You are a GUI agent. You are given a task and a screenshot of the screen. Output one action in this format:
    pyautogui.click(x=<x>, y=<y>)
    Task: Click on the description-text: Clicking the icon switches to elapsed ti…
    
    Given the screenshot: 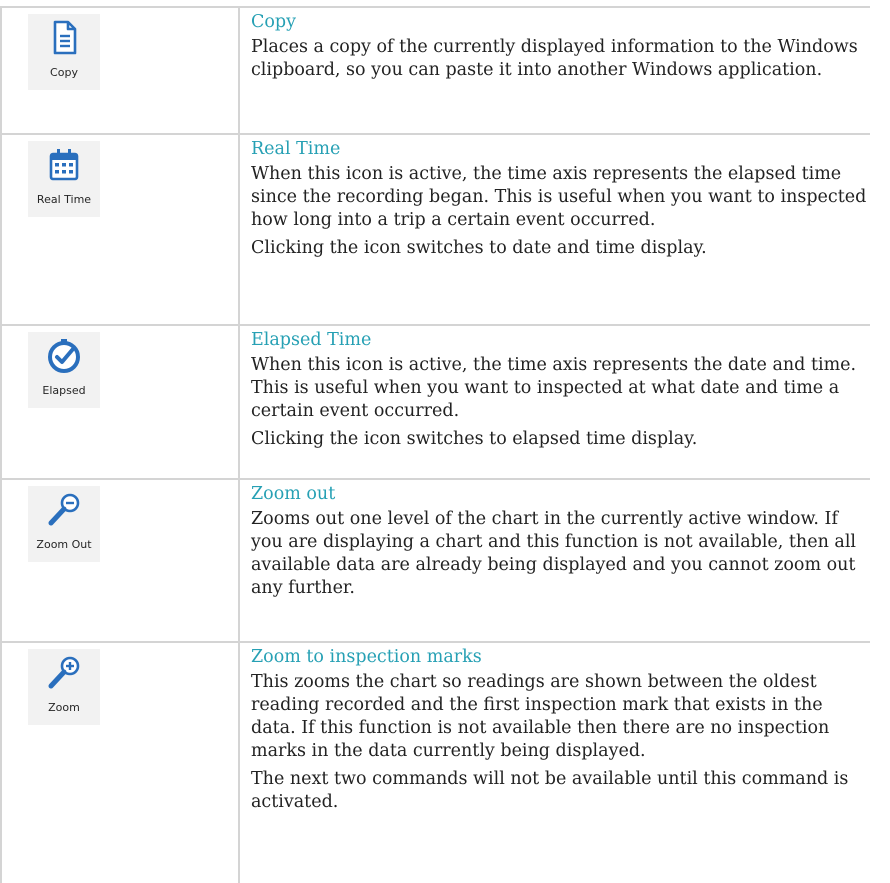 What is the action you would take?
    pyautogui.click(x=474, y=439)
    